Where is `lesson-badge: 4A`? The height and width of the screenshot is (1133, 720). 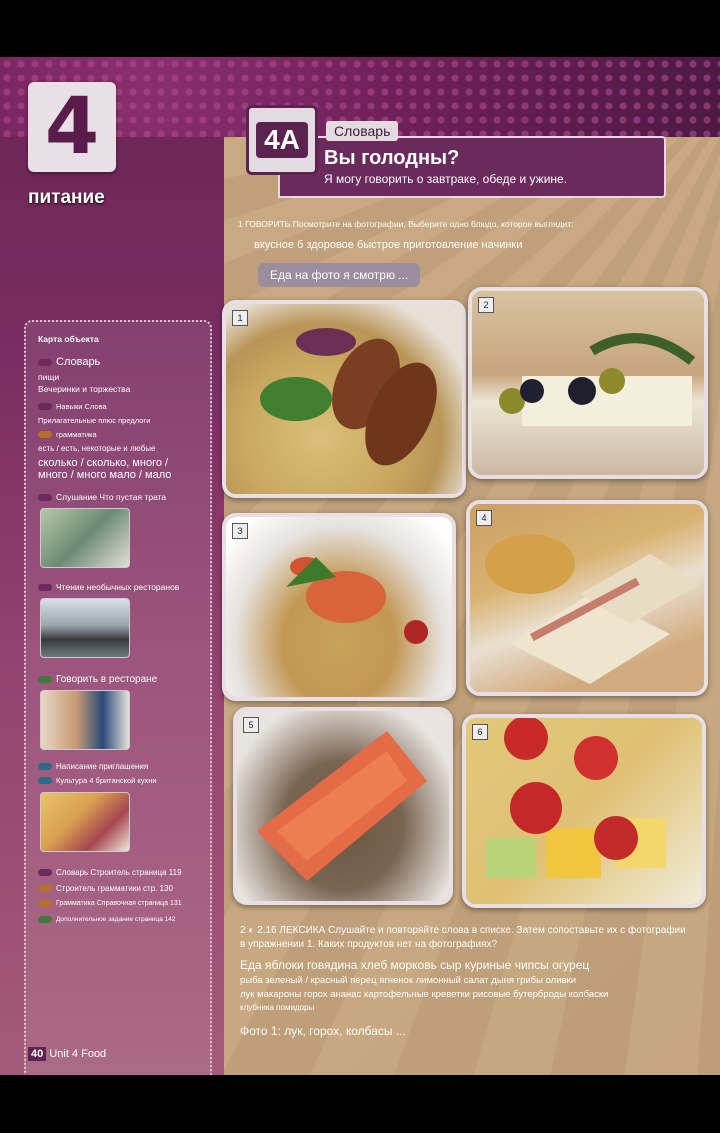
lesson-badge: 4A is located at coordinates (282, 140).